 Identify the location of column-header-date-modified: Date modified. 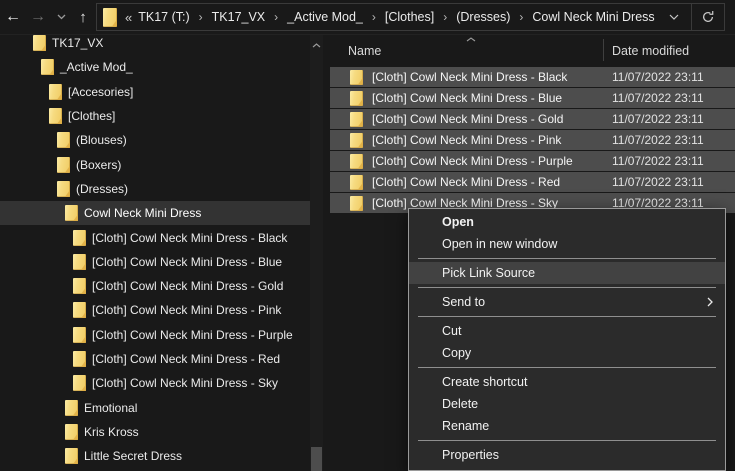
(650, 51).